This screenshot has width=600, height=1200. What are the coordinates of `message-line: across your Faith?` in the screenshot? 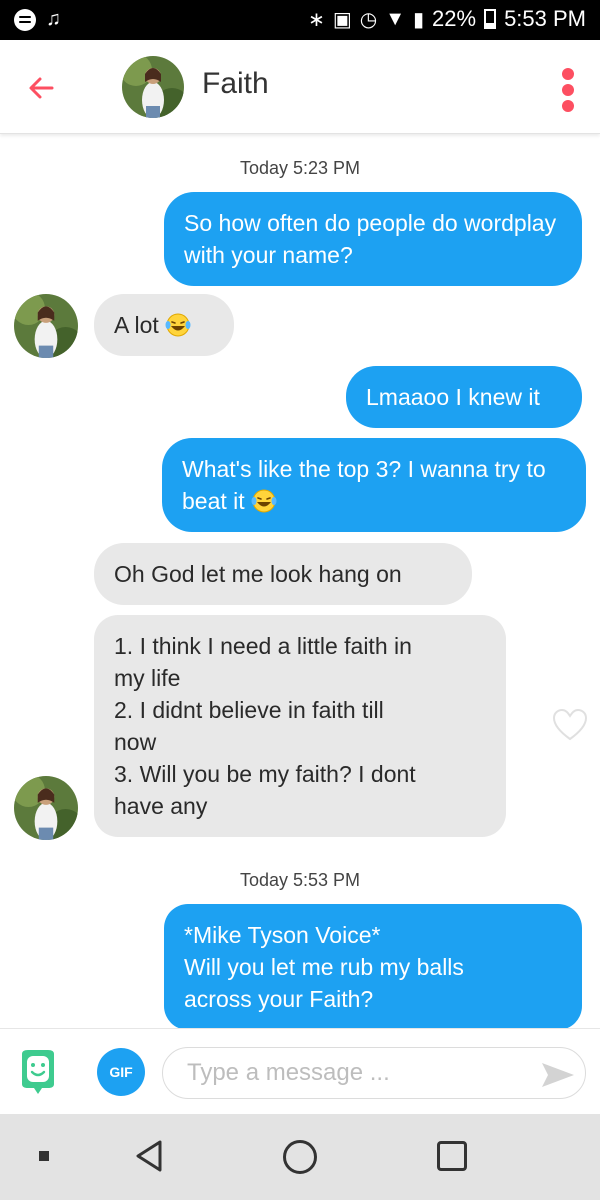 It's located at (279, 999).